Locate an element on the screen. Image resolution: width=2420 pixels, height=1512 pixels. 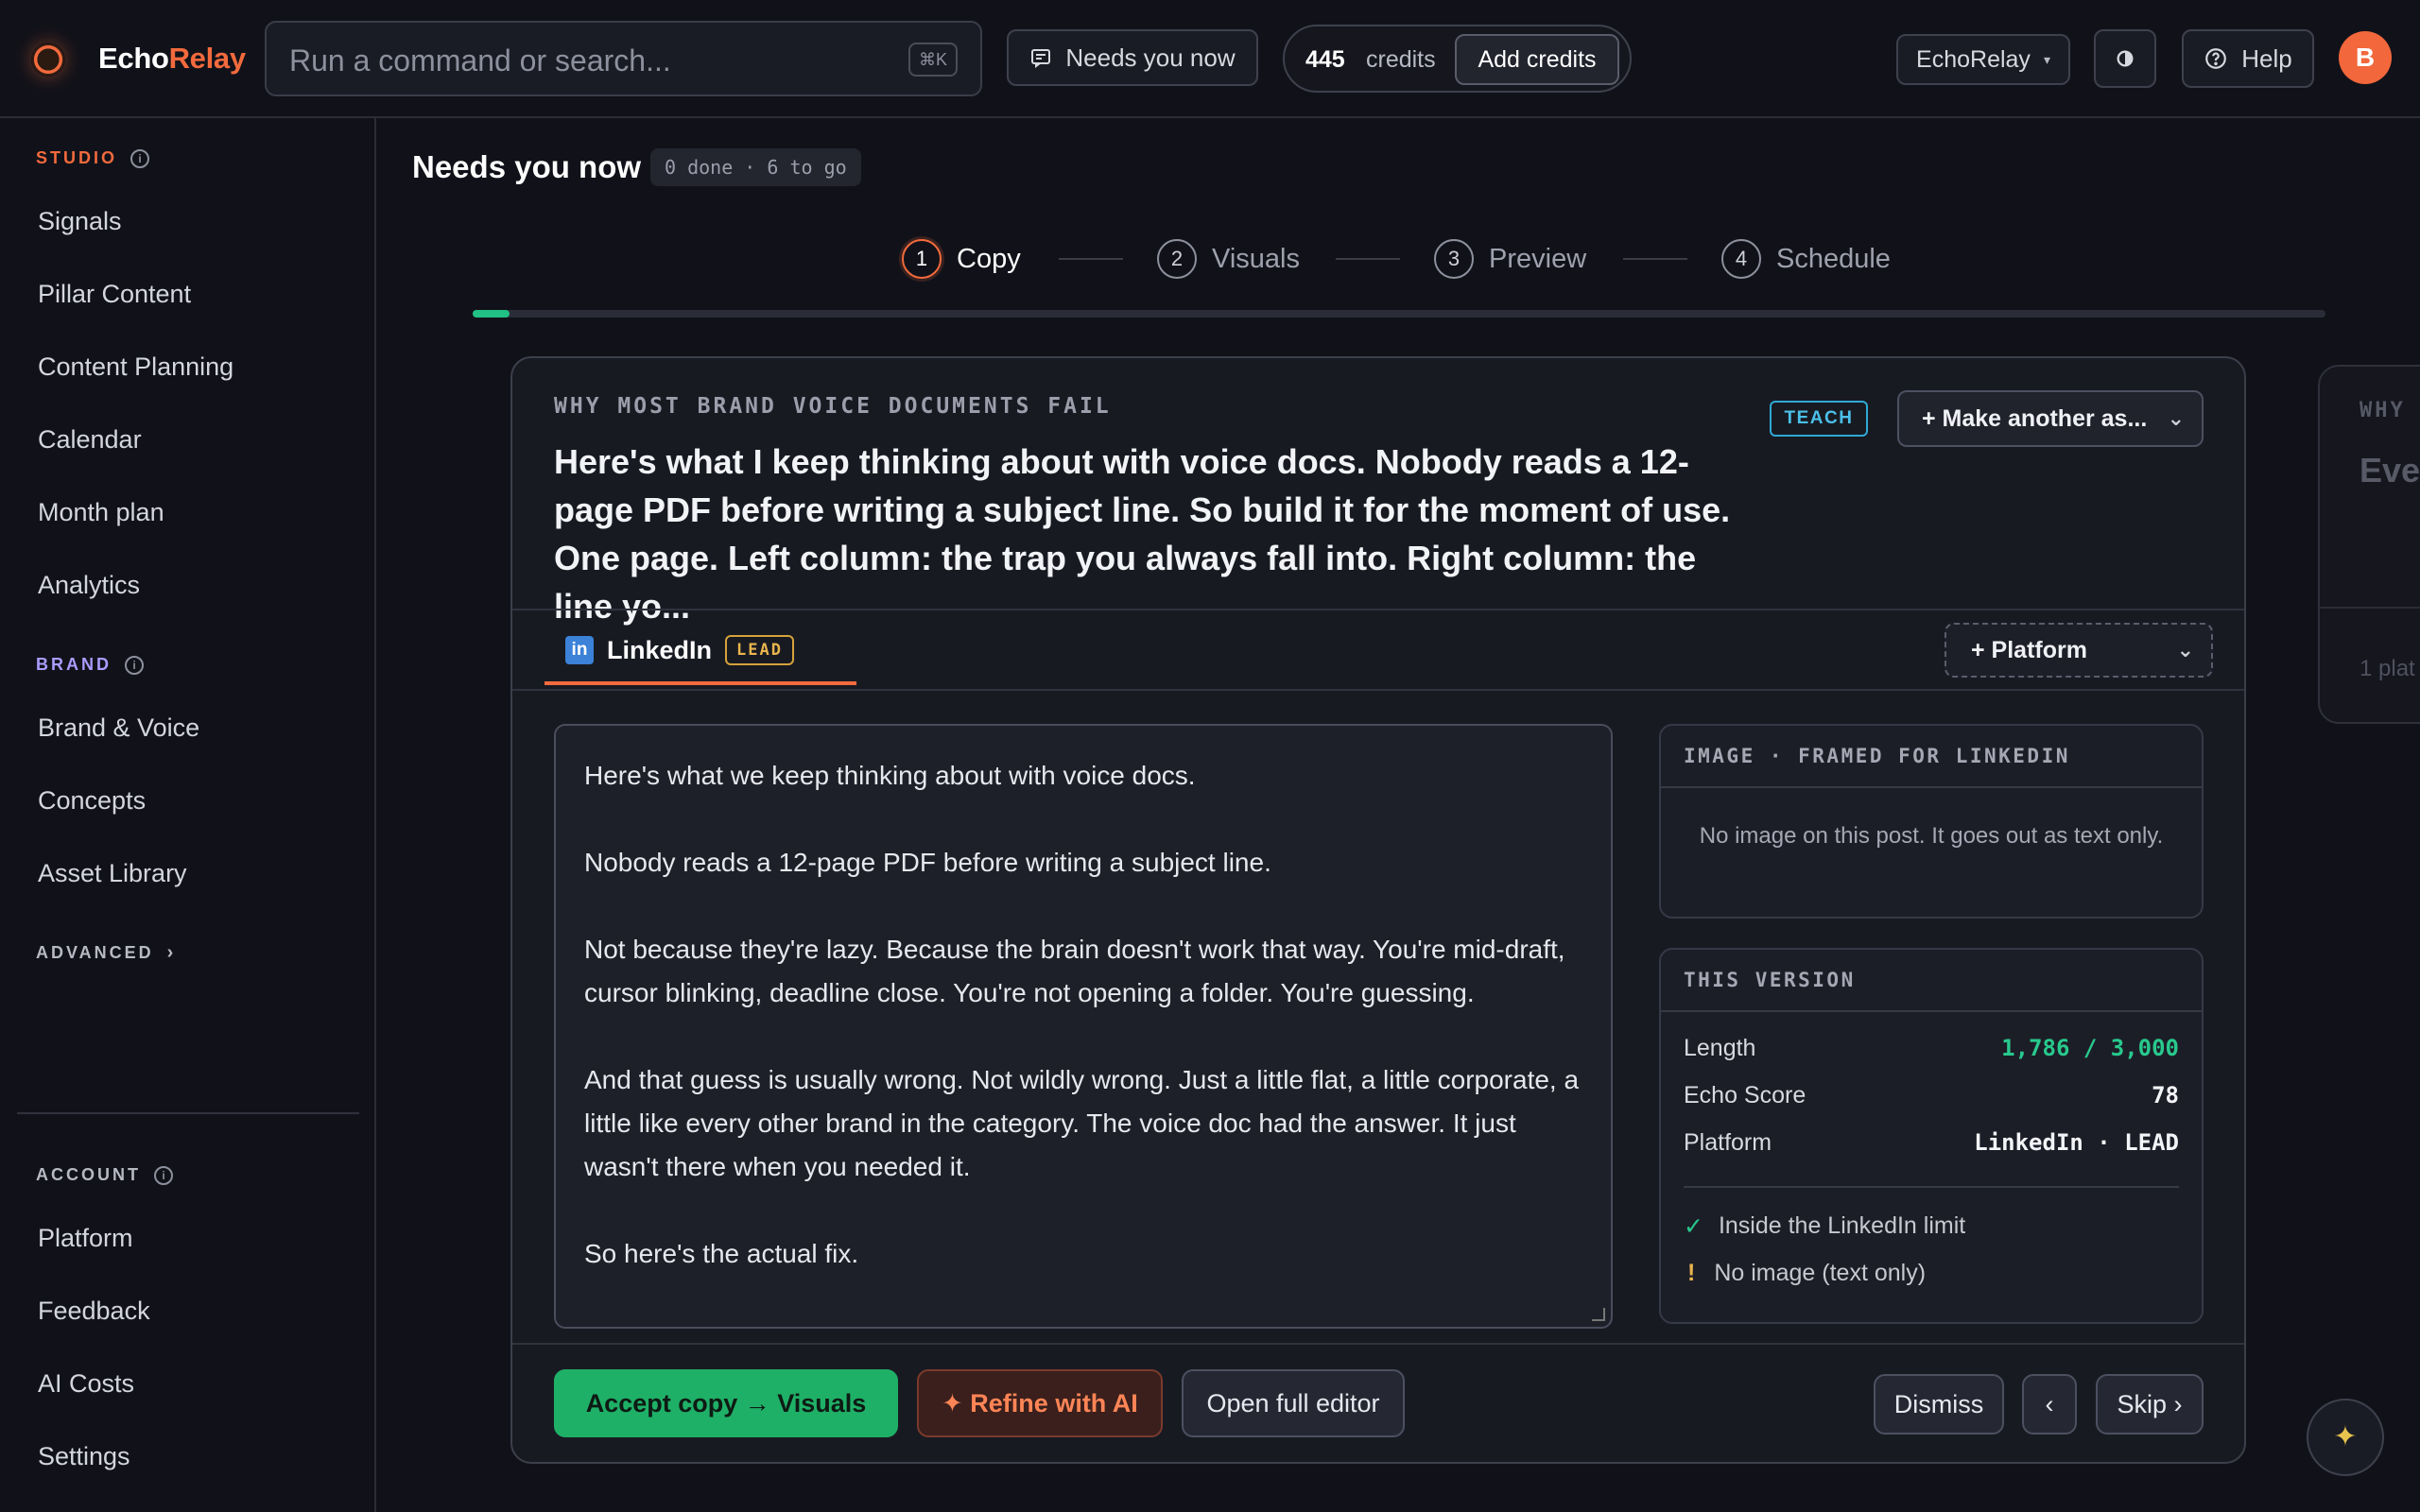
sidebar-item-concepts: Concepts is located at coordinates (92, 801).